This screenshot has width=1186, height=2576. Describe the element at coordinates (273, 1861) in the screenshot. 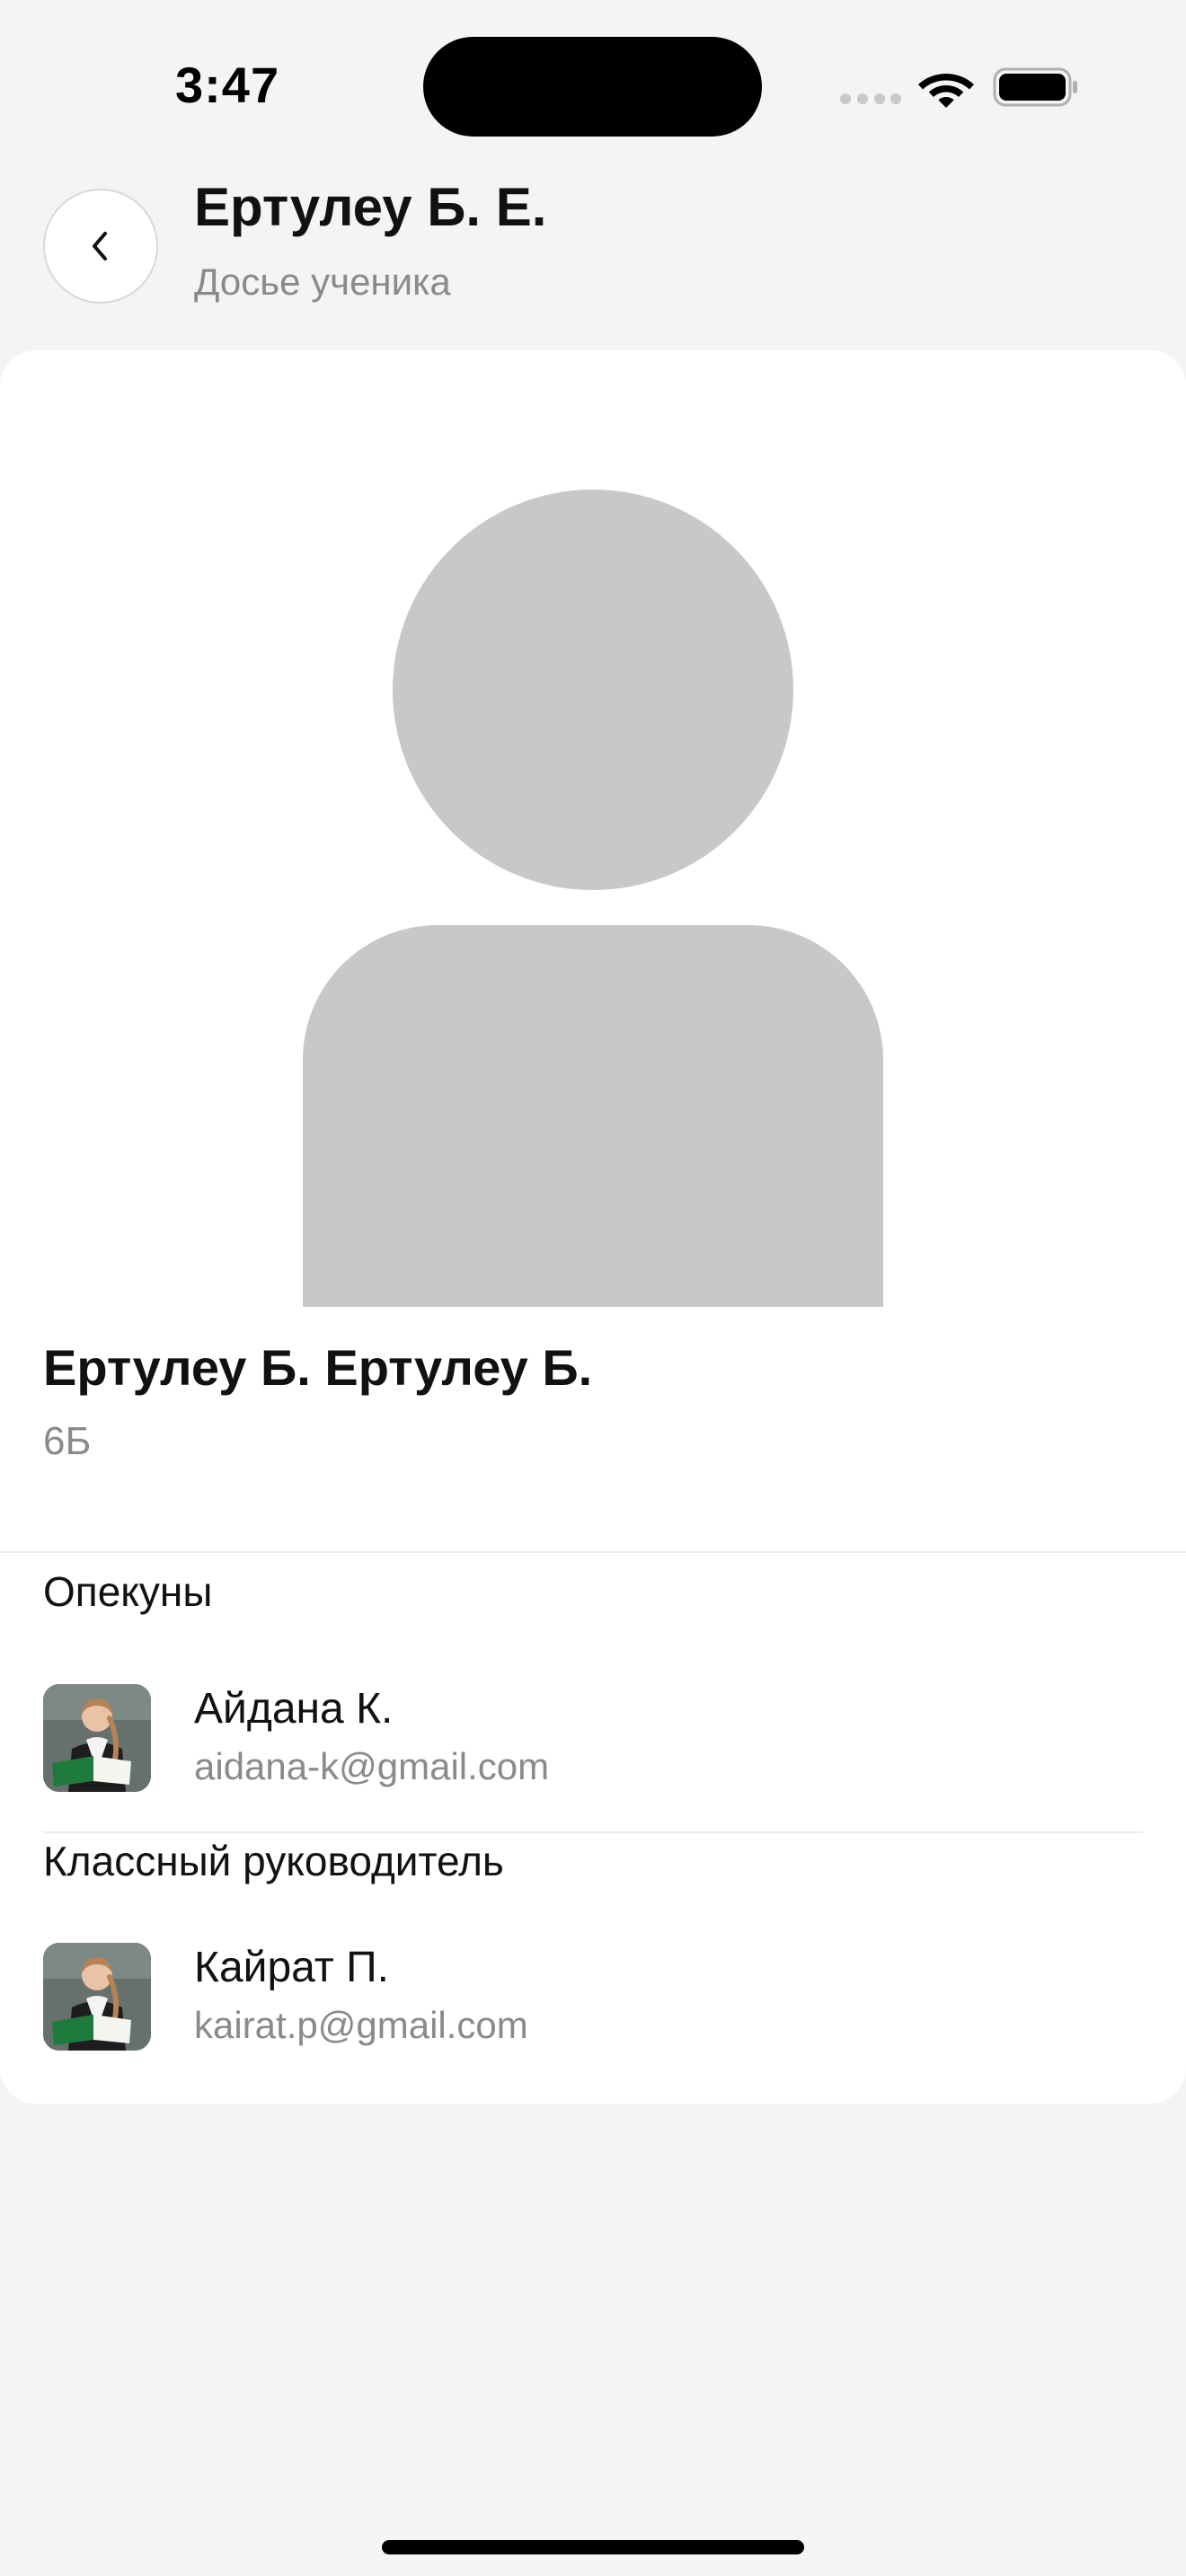

I see `class-teacher-heading: Классный руководитель` at that location.